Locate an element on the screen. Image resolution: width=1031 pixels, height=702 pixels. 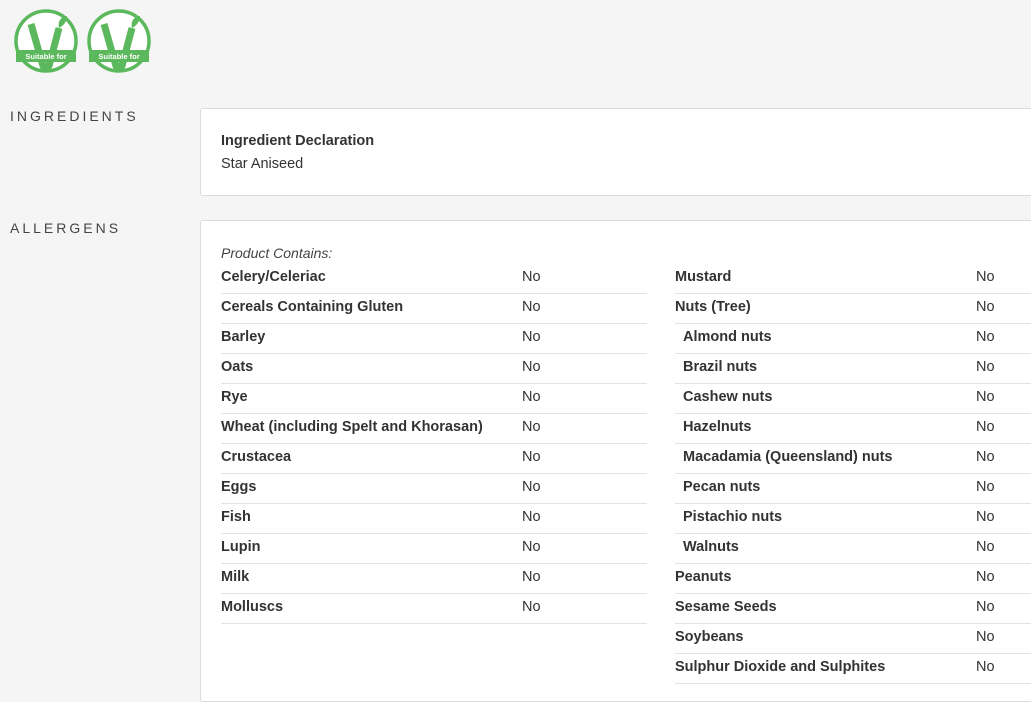
product-contains-label: Product Contains: is located at coordinates (277, 253).